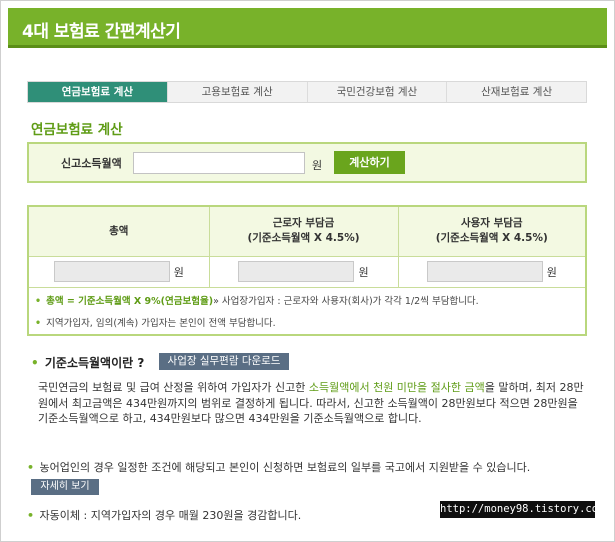  I want to click on tab-industrial: 산재보험료 계산, so click(516, 92).